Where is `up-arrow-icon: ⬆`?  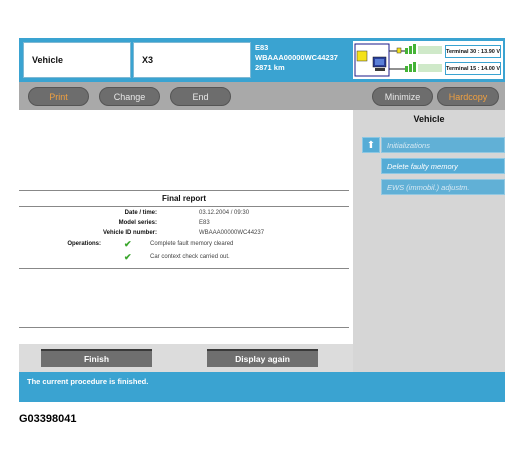
up-arrow-icon: ⬆ is located at coordinates (371, 145).